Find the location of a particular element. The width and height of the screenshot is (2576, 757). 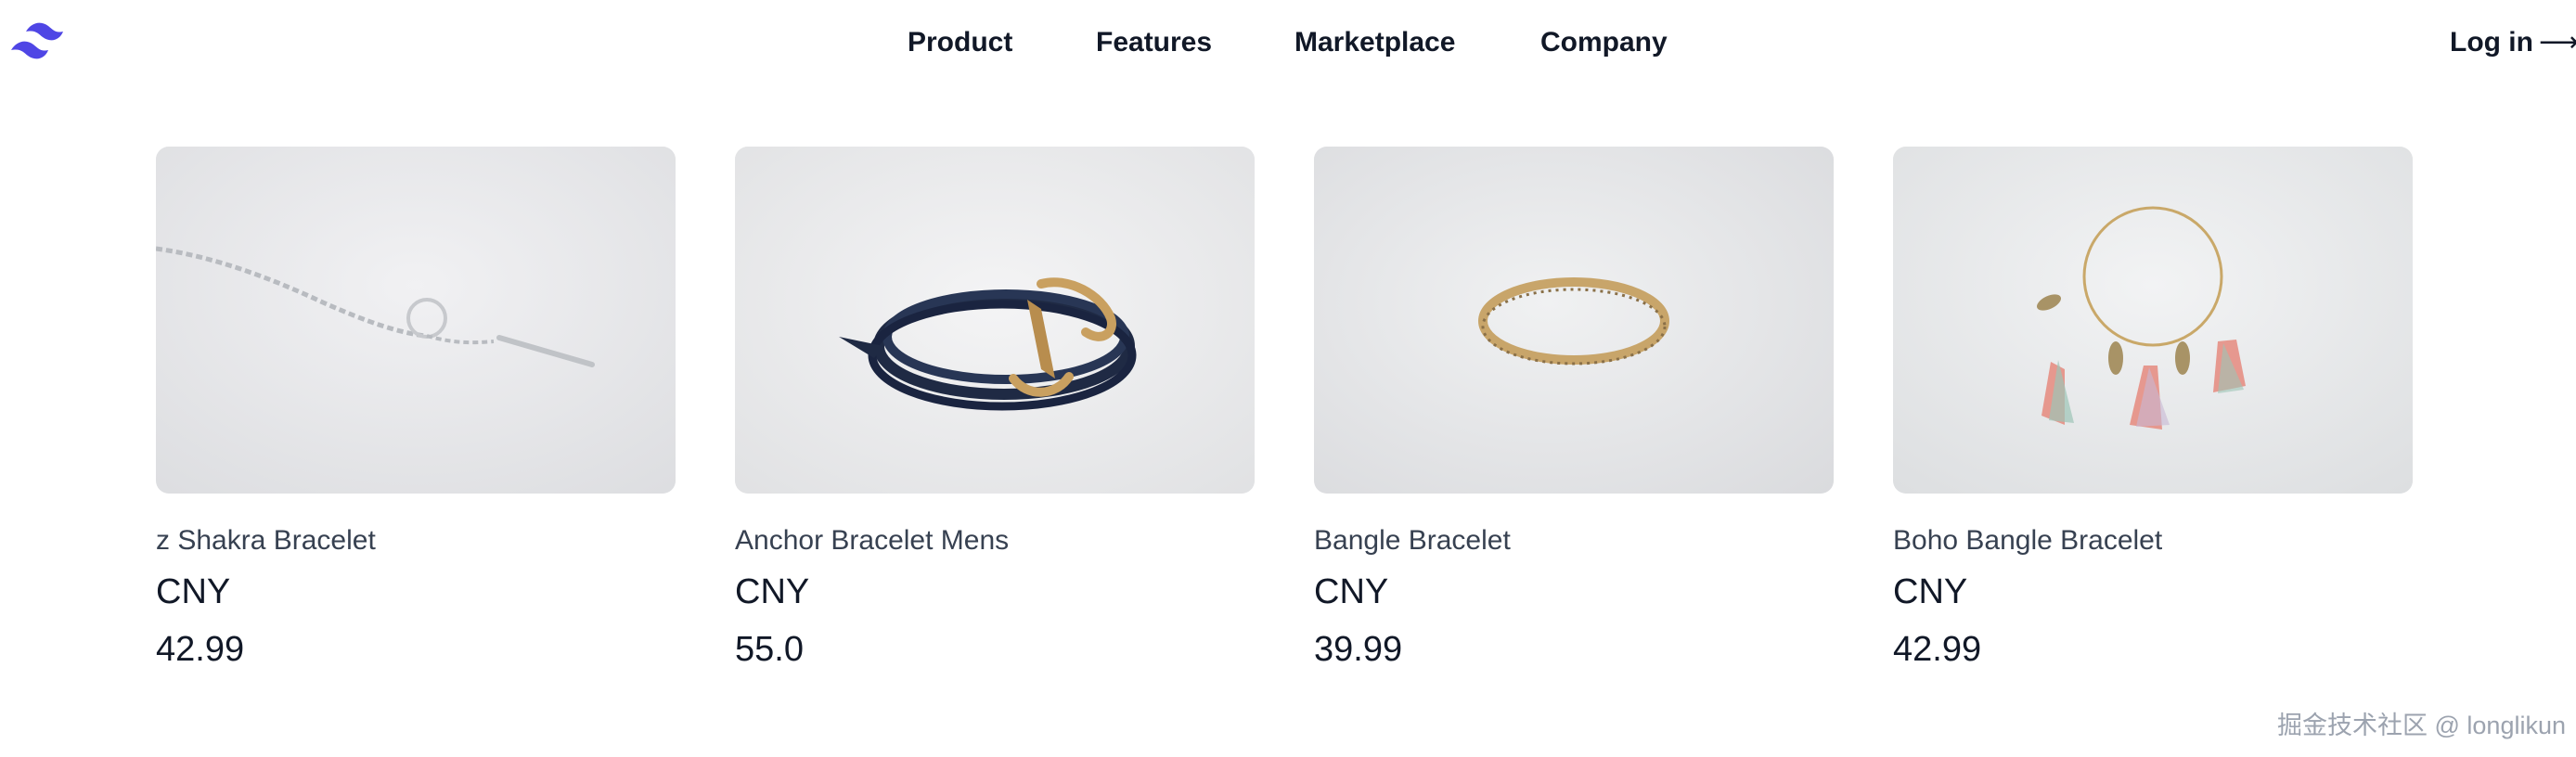

product-price: 39.99 is located at coordinates (1358, 649).